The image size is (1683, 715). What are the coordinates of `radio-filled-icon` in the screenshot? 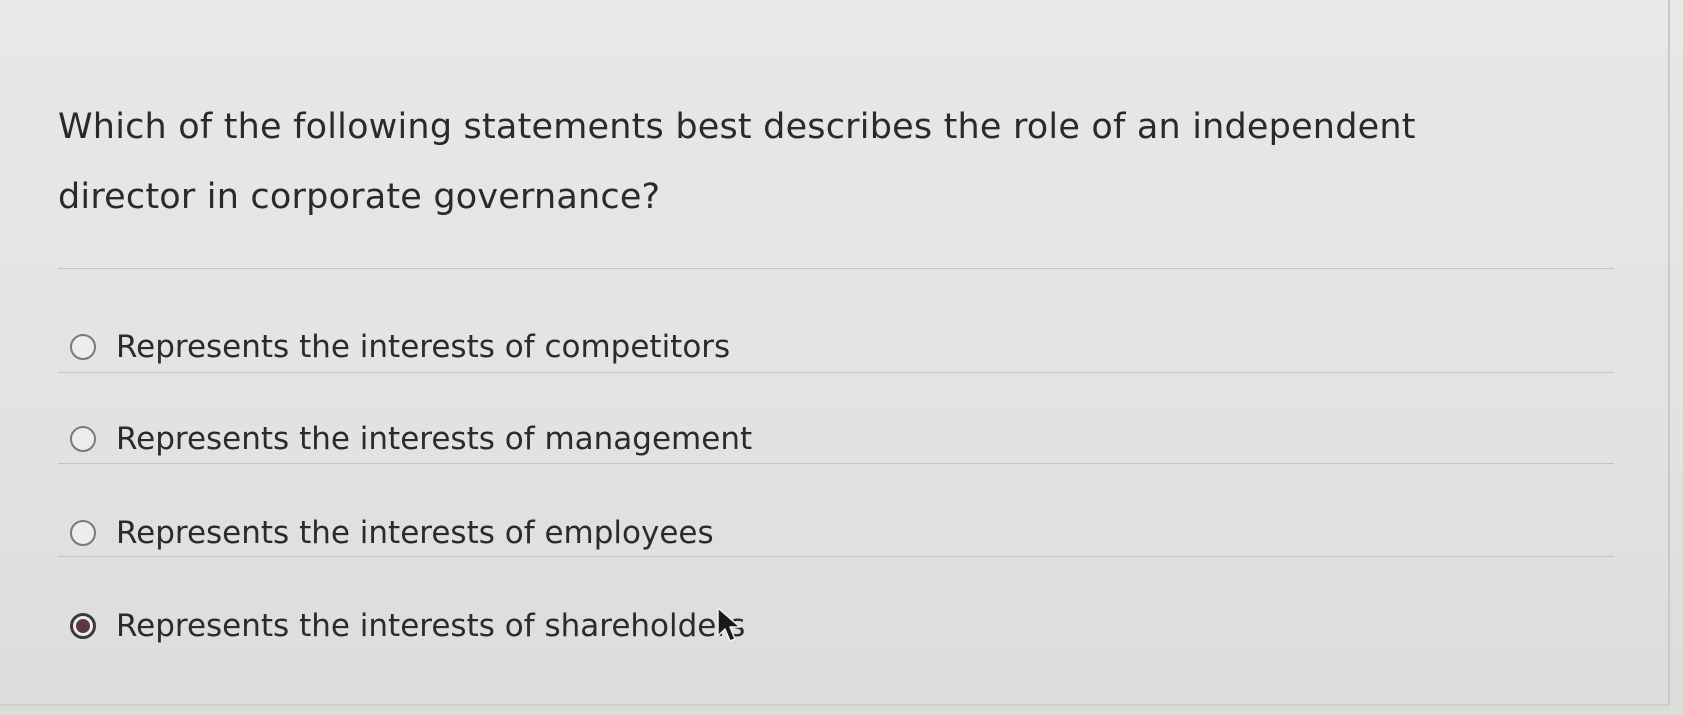 It's located at (83, 626).